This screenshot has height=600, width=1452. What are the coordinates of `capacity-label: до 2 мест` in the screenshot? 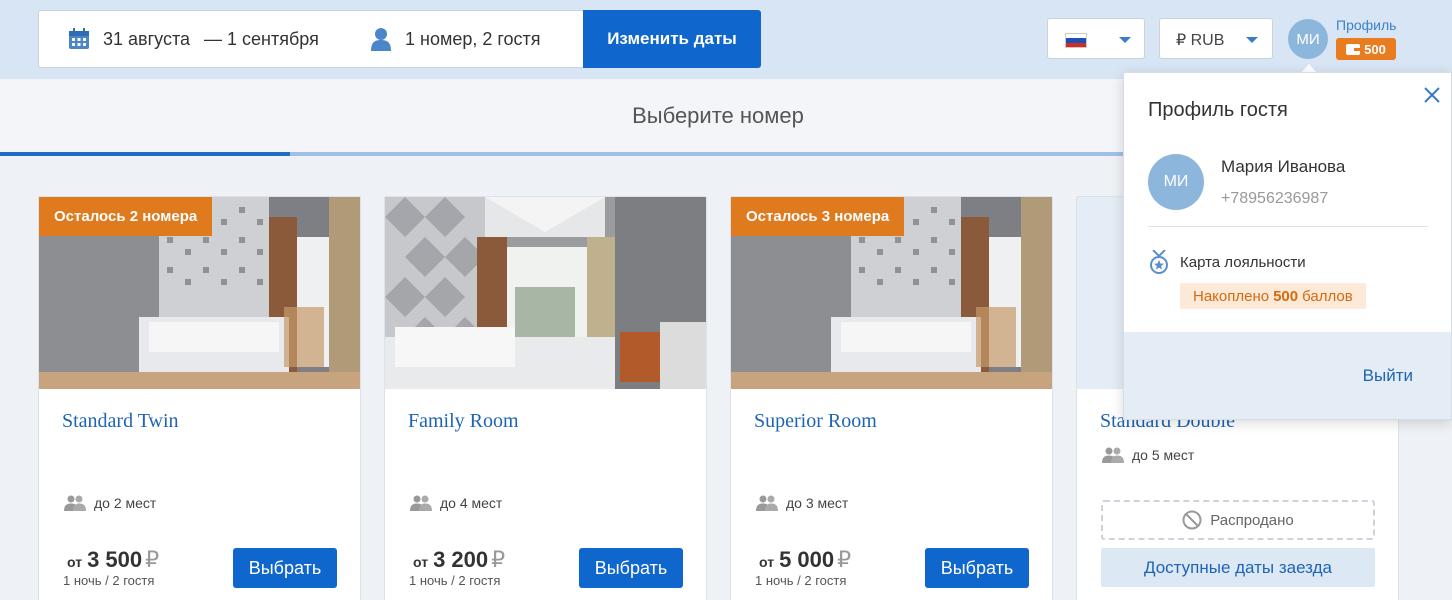 It's located at (125, 503).